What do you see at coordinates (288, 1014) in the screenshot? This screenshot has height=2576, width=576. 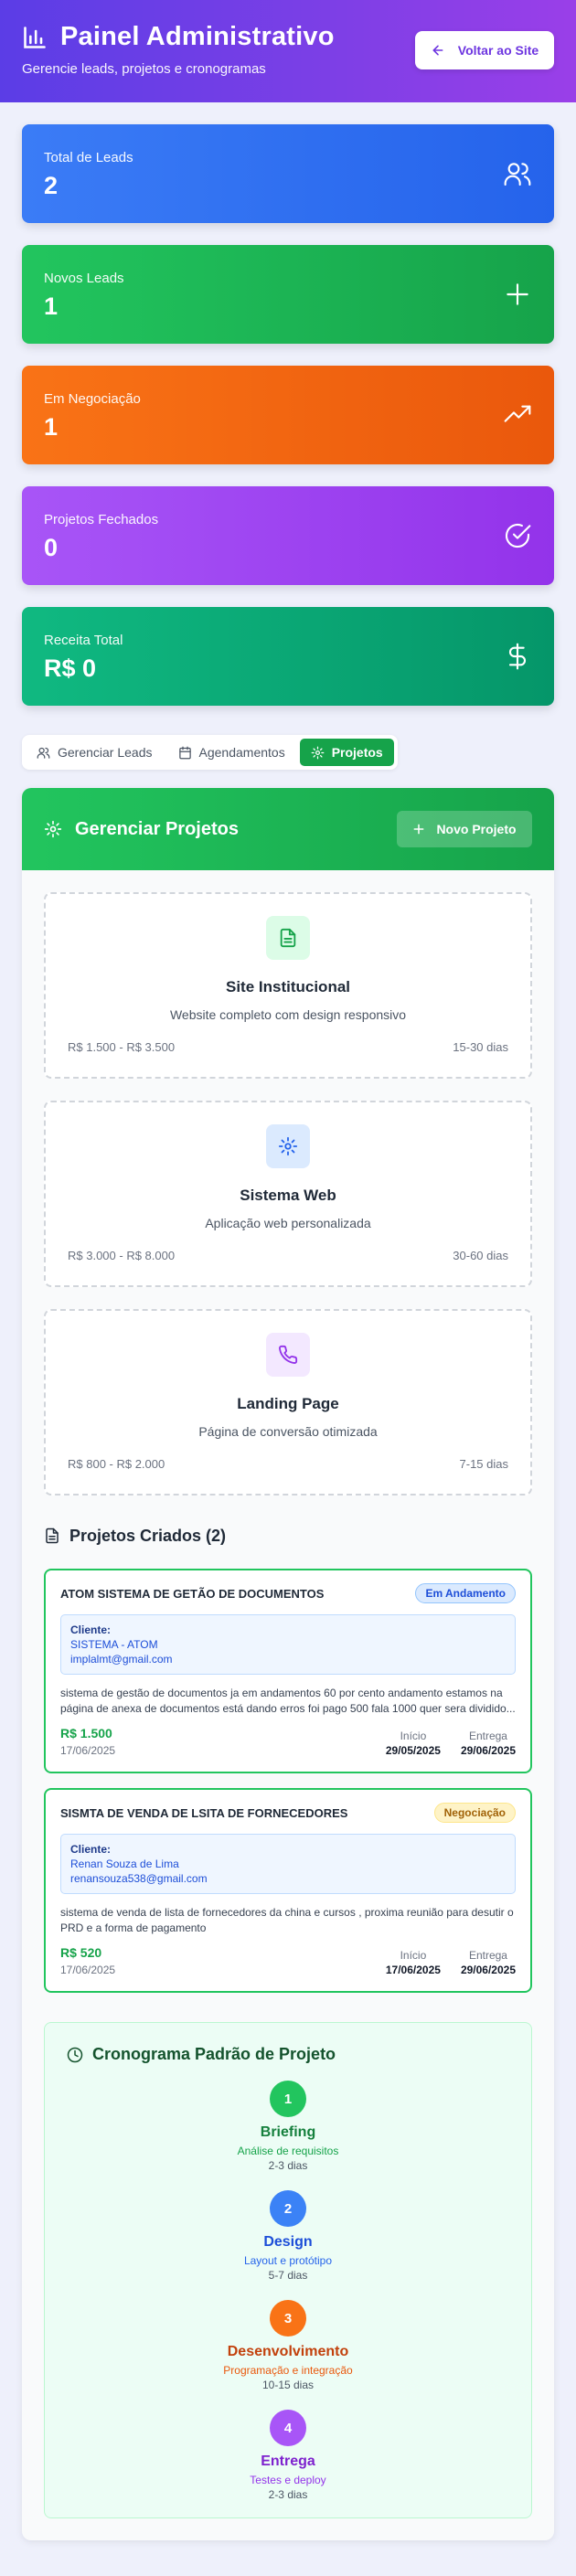 I see `template-desc: Website completo com design responsivo` at bounding box center [288, 1014].